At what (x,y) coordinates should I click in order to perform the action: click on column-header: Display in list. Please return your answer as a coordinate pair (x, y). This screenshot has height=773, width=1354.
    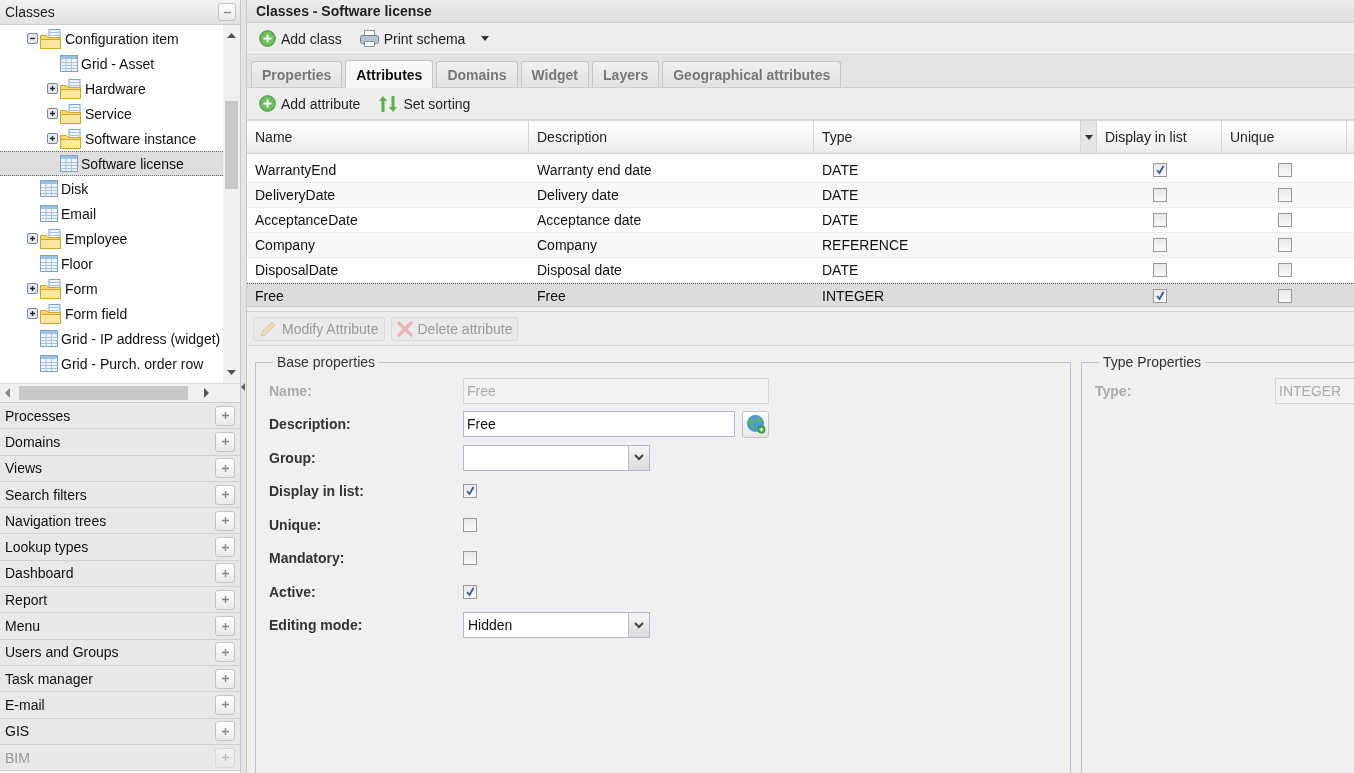
    Looking at the image, I should click on (1159, 137).